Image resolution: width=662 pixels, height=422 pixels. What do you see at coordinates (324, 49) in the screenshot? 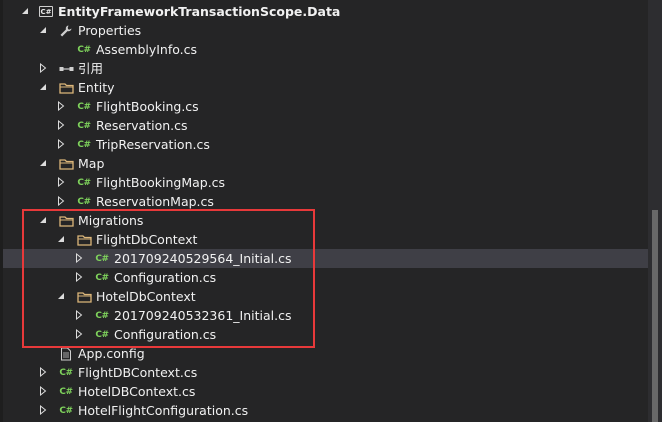
I see `tree-item: C# AssemblyInfo.cs` at bounding box center [324, 49].